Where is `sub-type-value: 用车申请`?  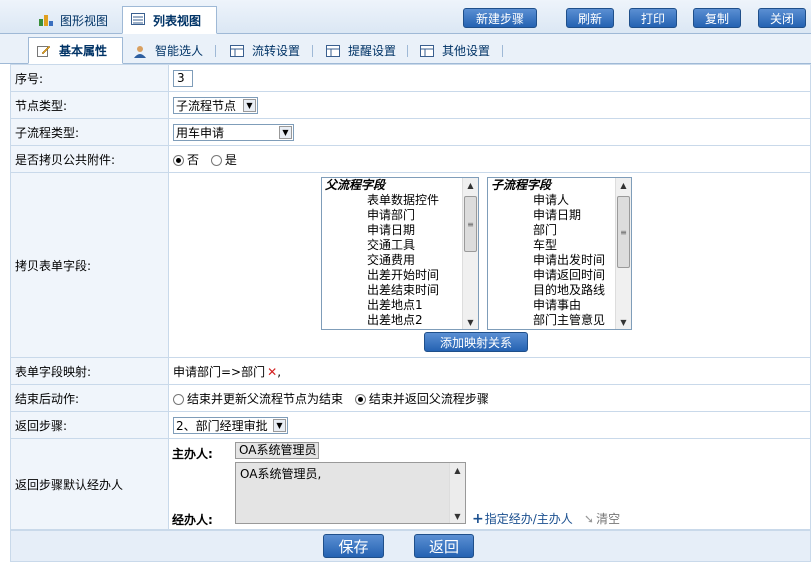
sub-type-value: 用车申请 is located at coordinates (200, 132).